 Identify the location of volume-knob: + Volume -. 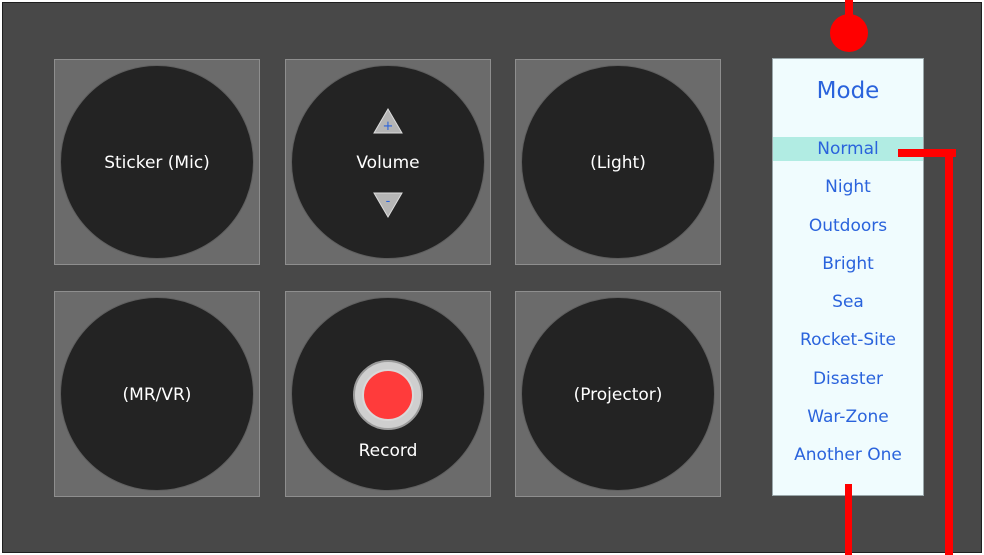
(388, 162).